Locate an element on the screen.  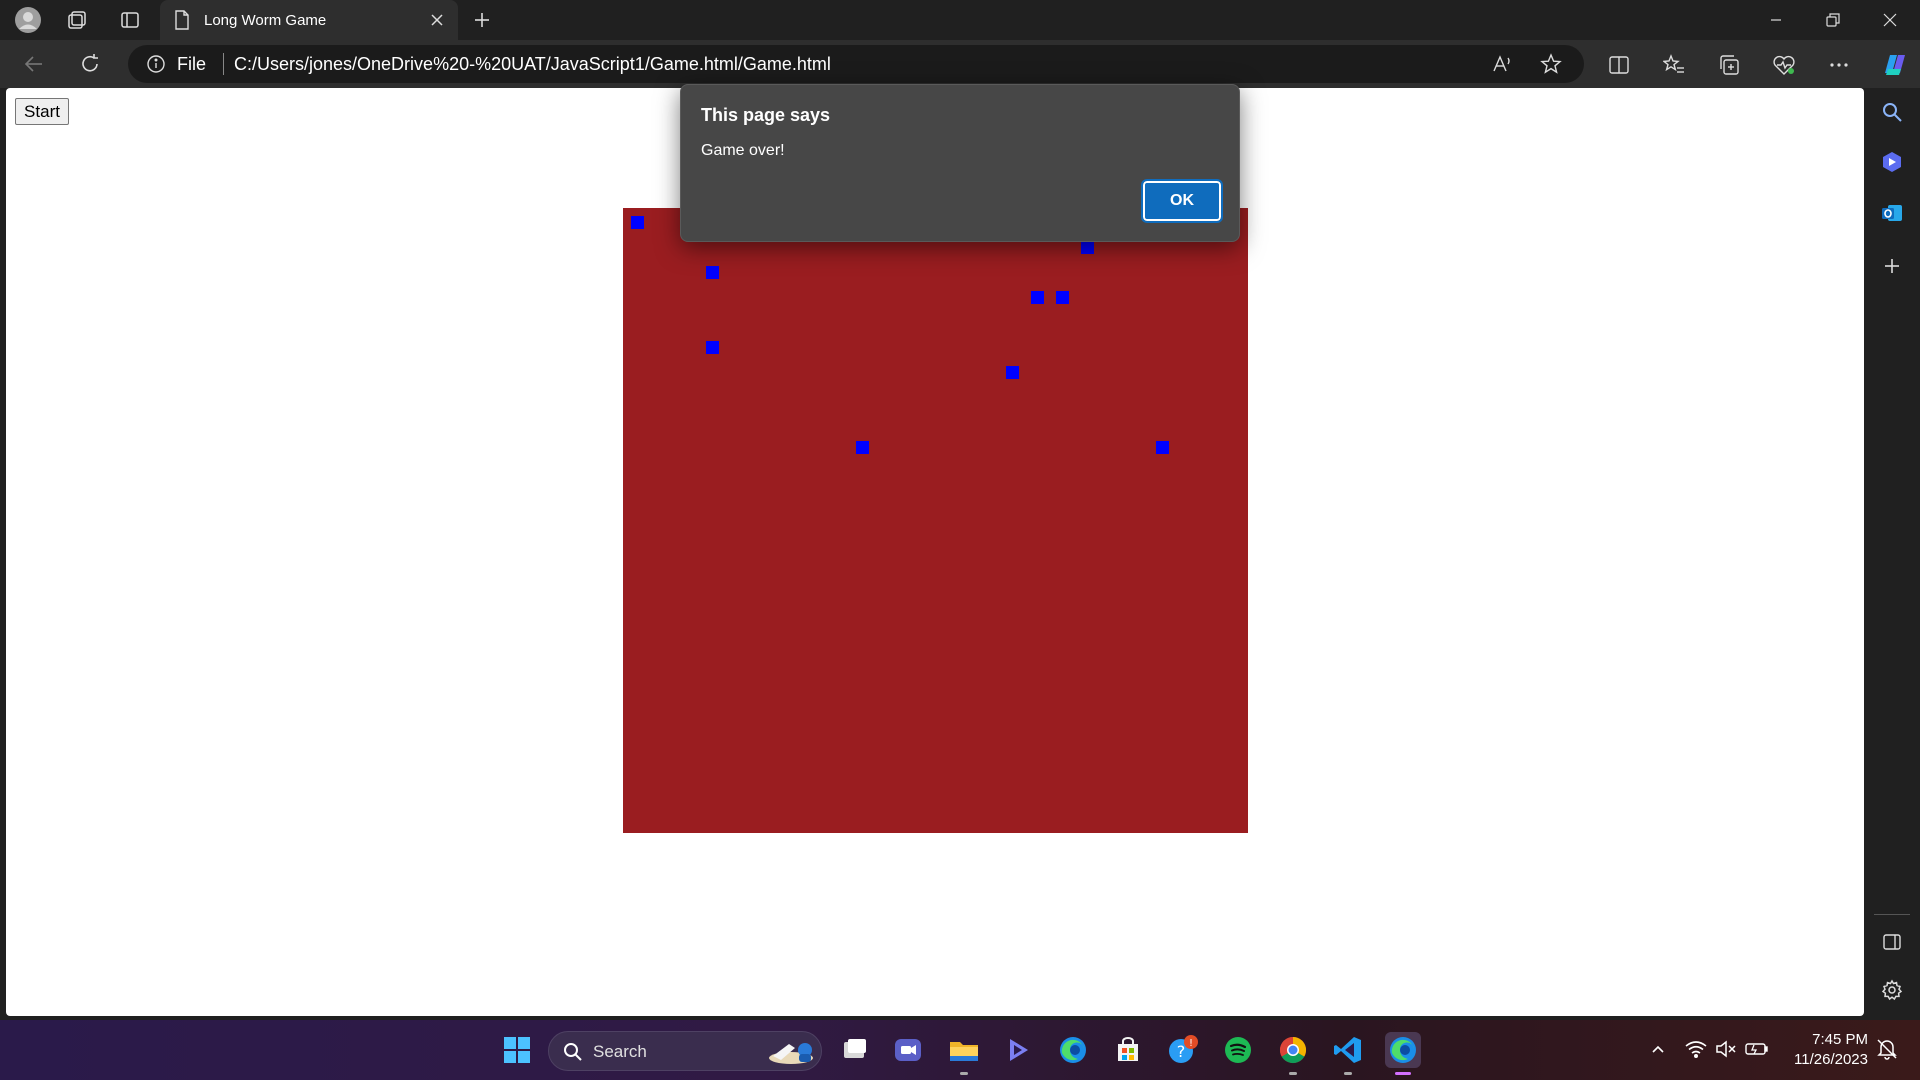
search-label: Search is located at coordinates (620, 1051).